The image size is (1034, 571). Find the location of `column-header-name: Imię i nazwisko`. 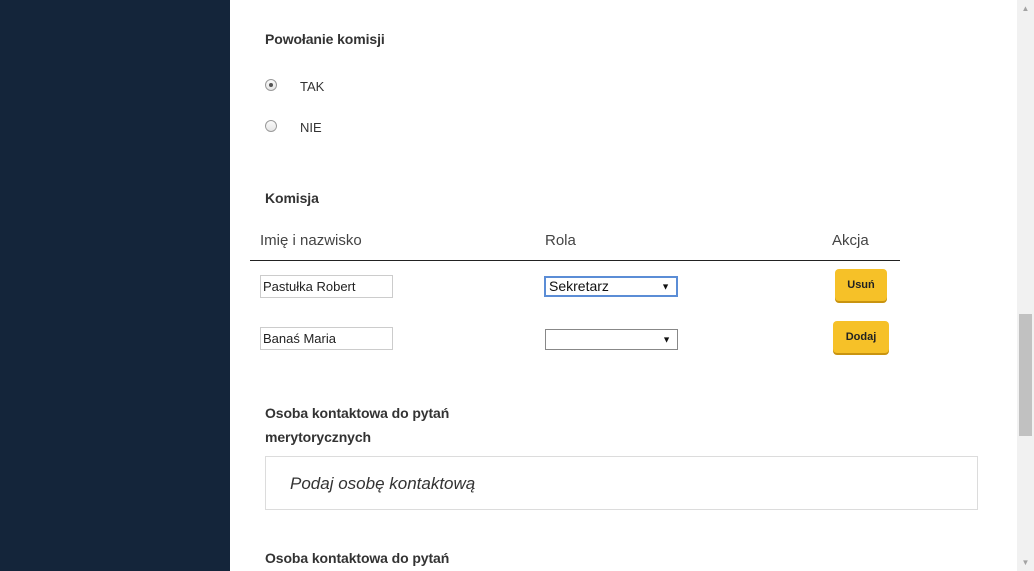

column-header-name: Imię i nazwisko is located at coordinates (311, 240).